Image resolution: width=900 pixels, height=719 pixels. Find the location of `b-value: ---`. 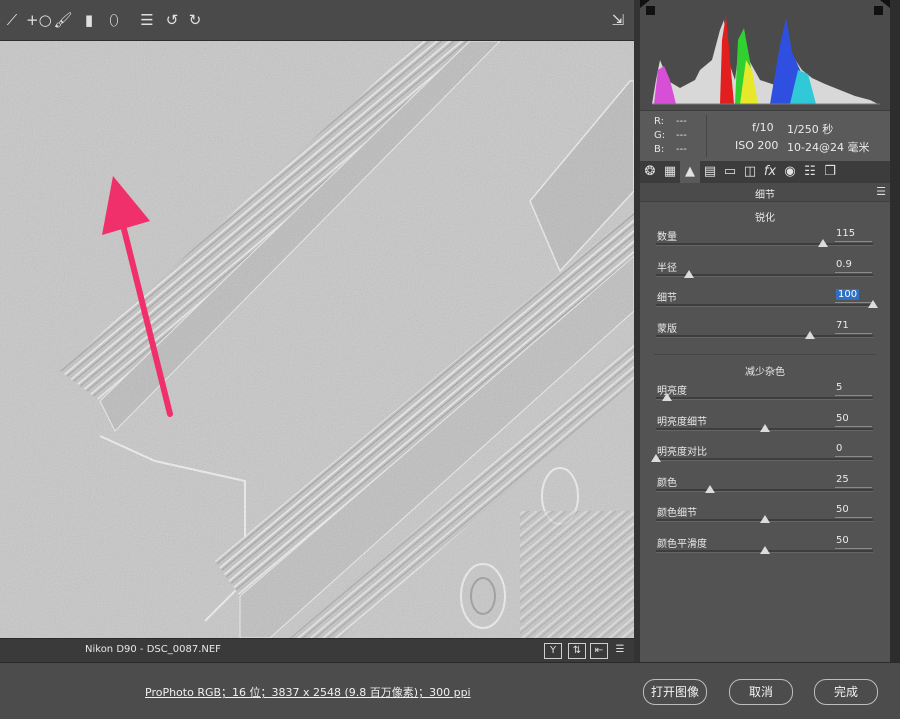

b-value: --- is located at coordinates (681, 149).